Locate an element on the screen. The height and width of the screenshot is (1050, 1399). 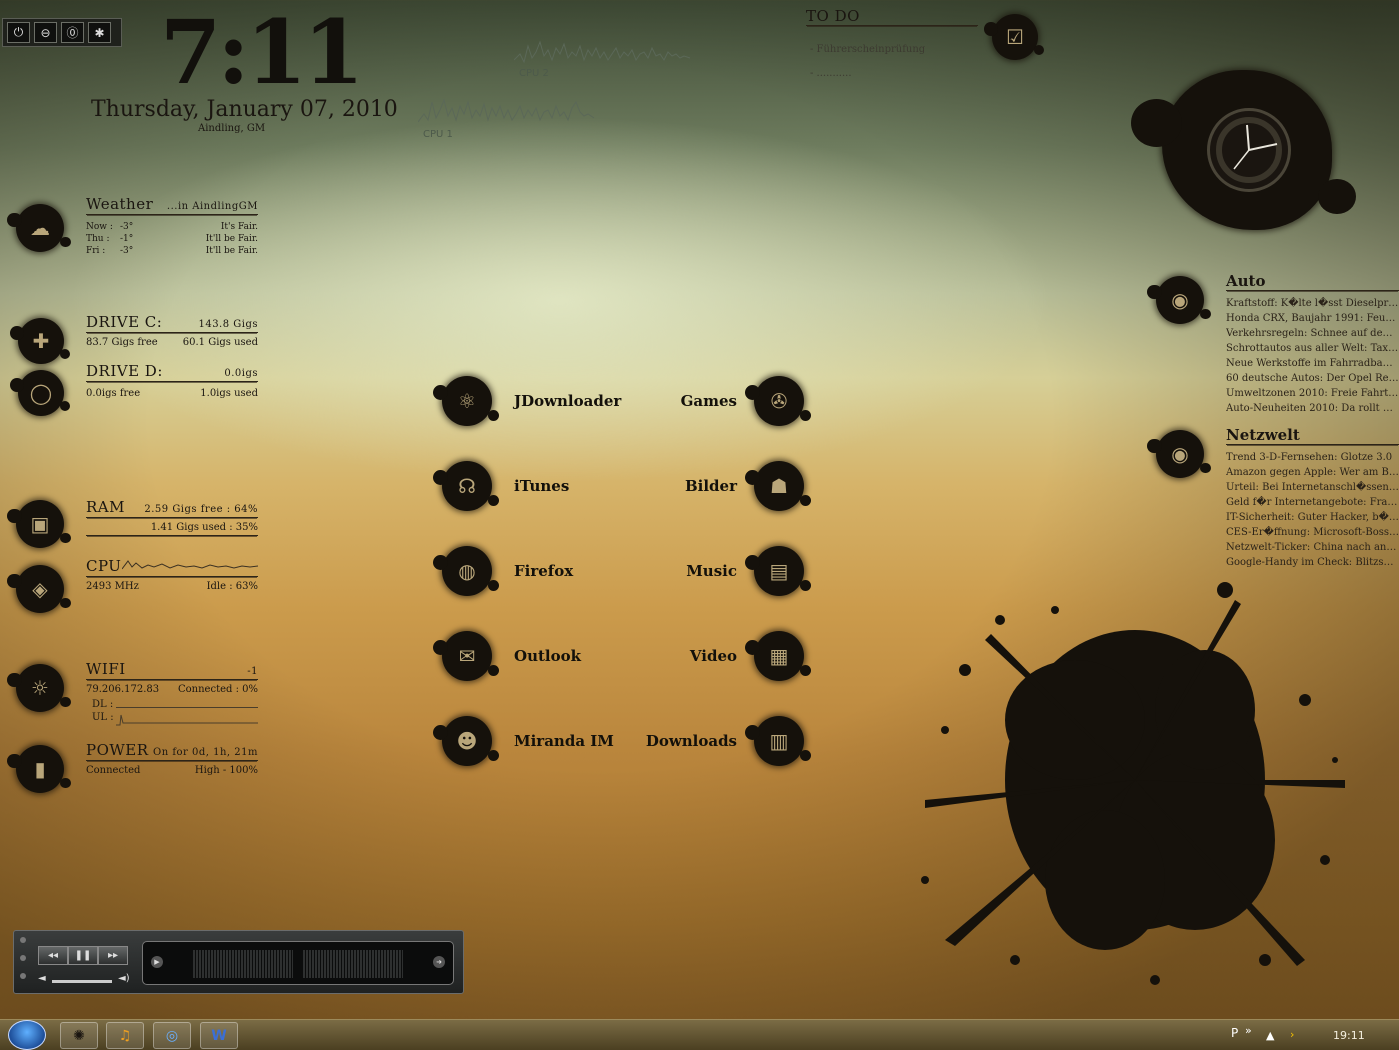
pause-button: ❚❚ is located at coordinates (83, 955).